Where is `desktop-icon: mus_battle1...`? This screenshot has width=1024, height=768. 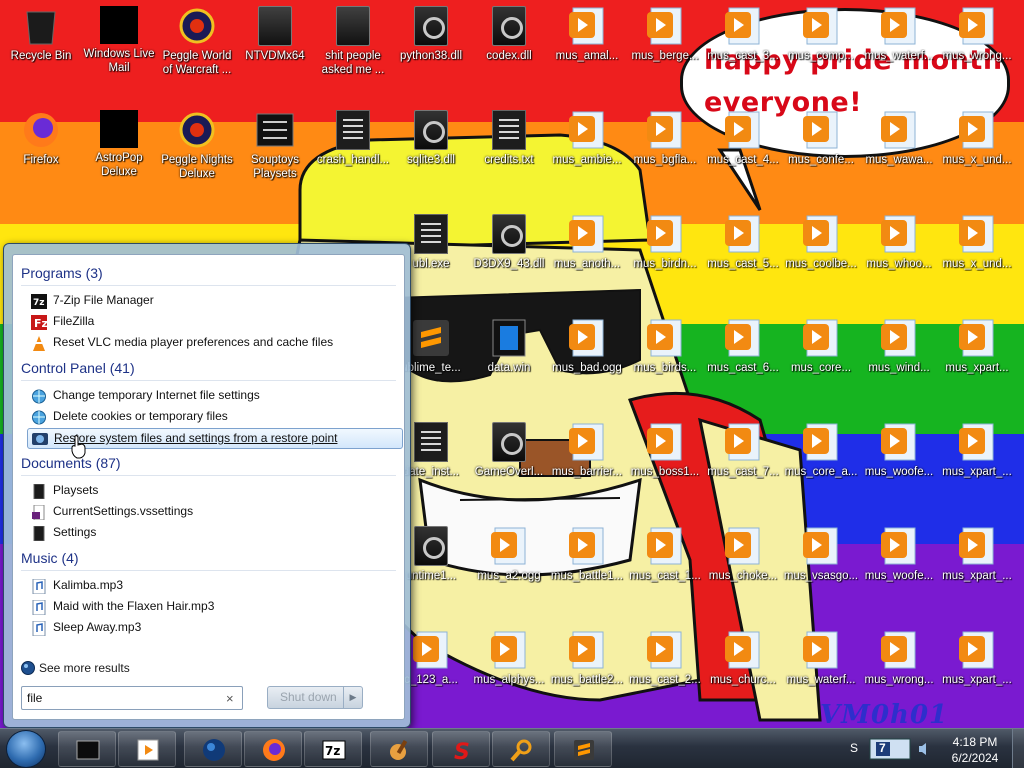
desktop-icon: mus_battle1... is located at coordinates (587, 572).